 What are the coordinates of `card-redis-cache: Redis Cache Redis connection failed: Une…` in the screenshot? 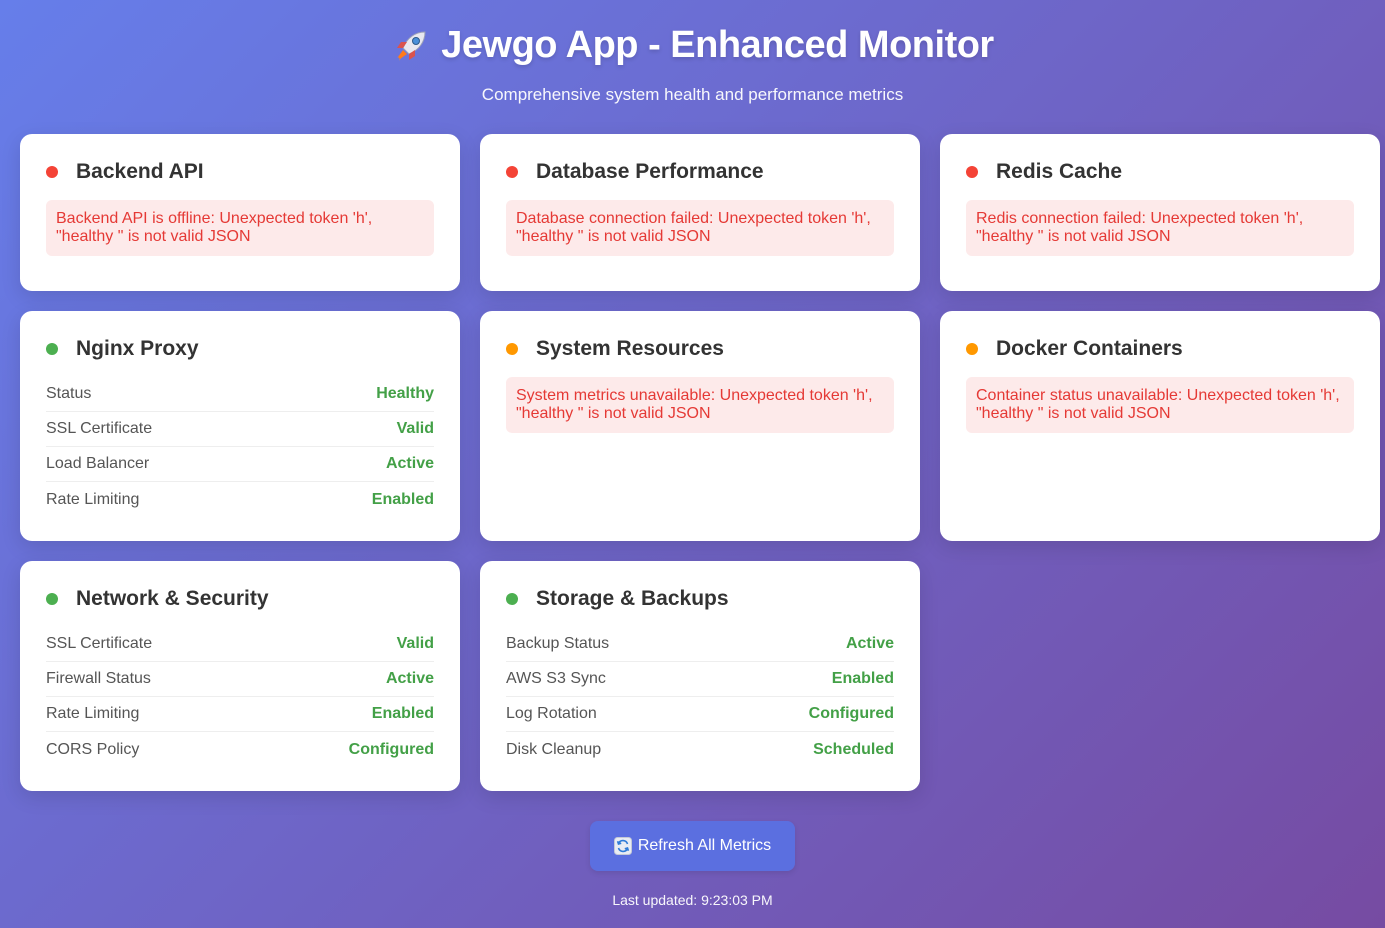 It's located at (1160, 212).